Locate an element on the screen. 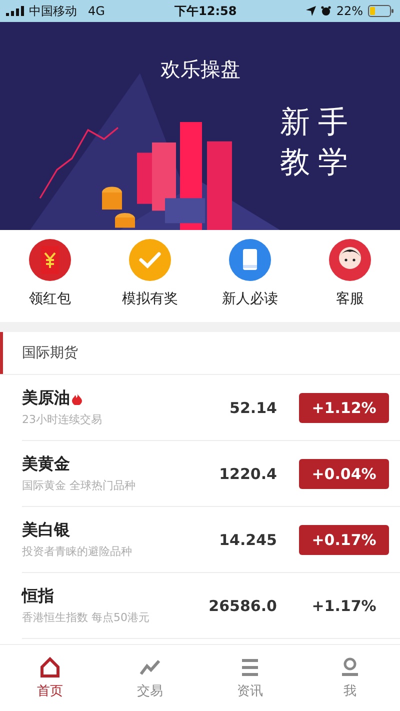 The height and width of the screenshot is (711, 400). section-title: 国际期货 is located at coordinates (50, 353).